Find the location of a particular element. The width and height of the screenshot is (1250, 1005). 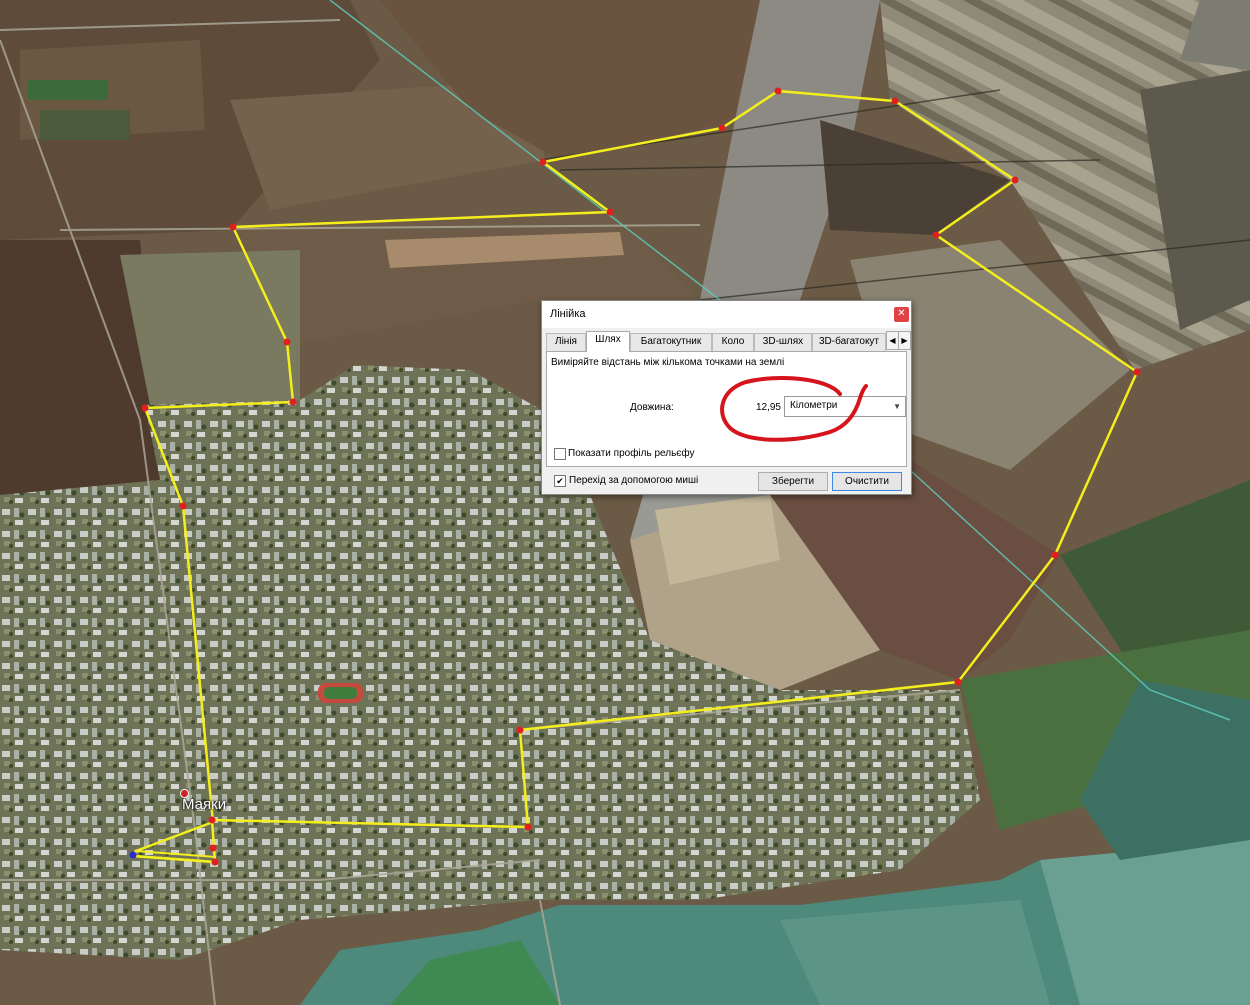

clear-button: Очистити is located at coordinates (867, 481).